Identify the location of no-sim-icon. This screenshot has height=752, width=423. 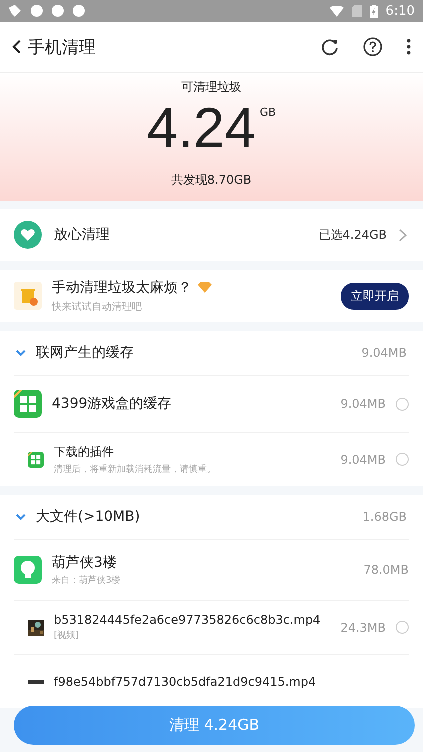
(357, 11).